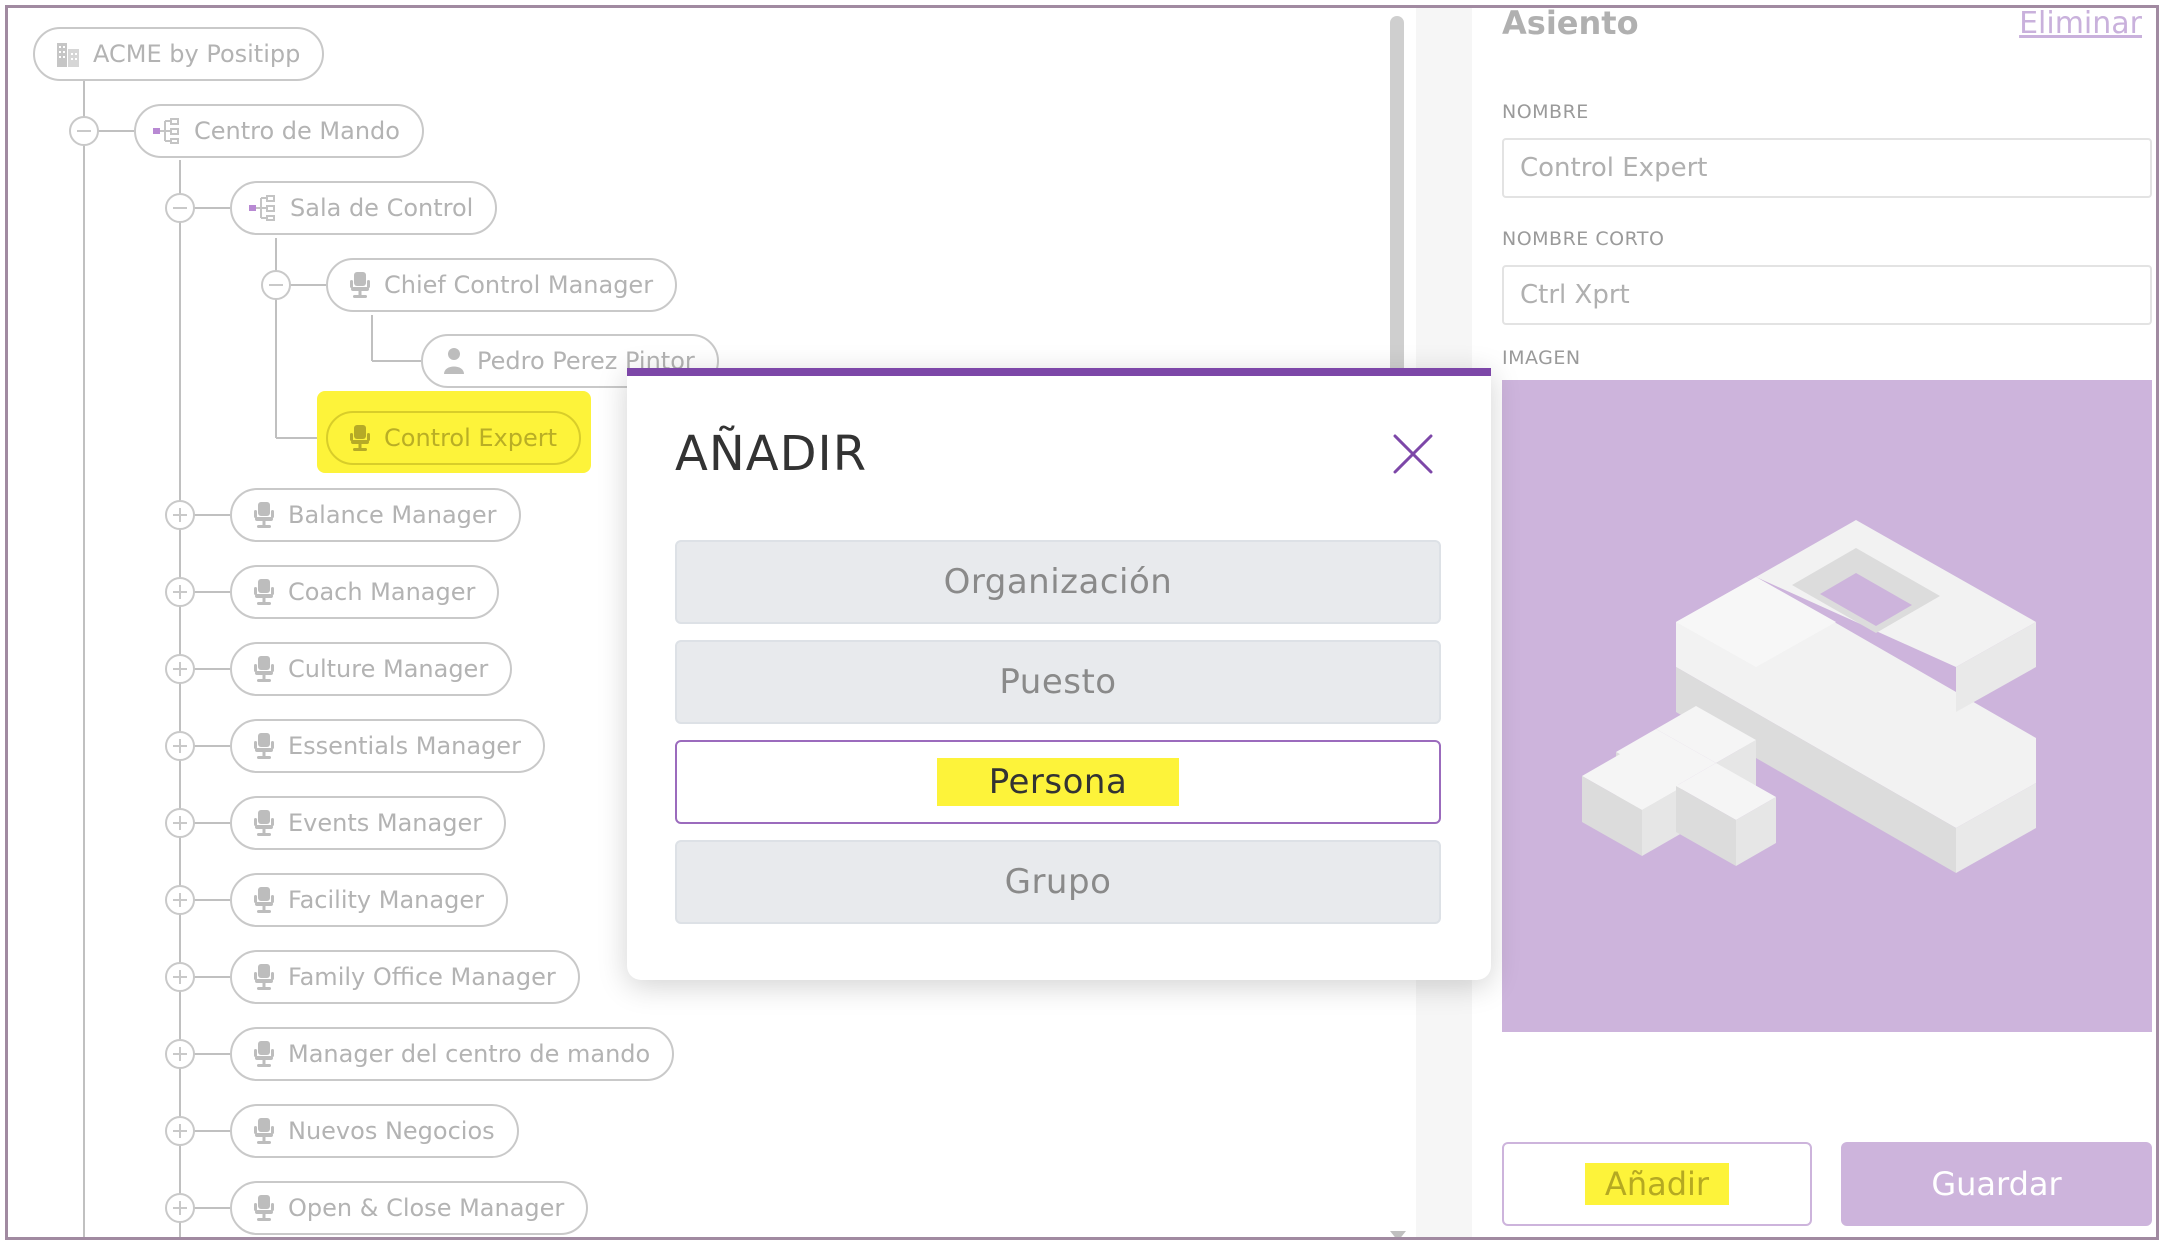 Image resolution: width=2168 pixels, height=1248 pixels. Describe the element at coordinates (1058, 682) in the screenshot. I see `option-position: Puesto` at that location.